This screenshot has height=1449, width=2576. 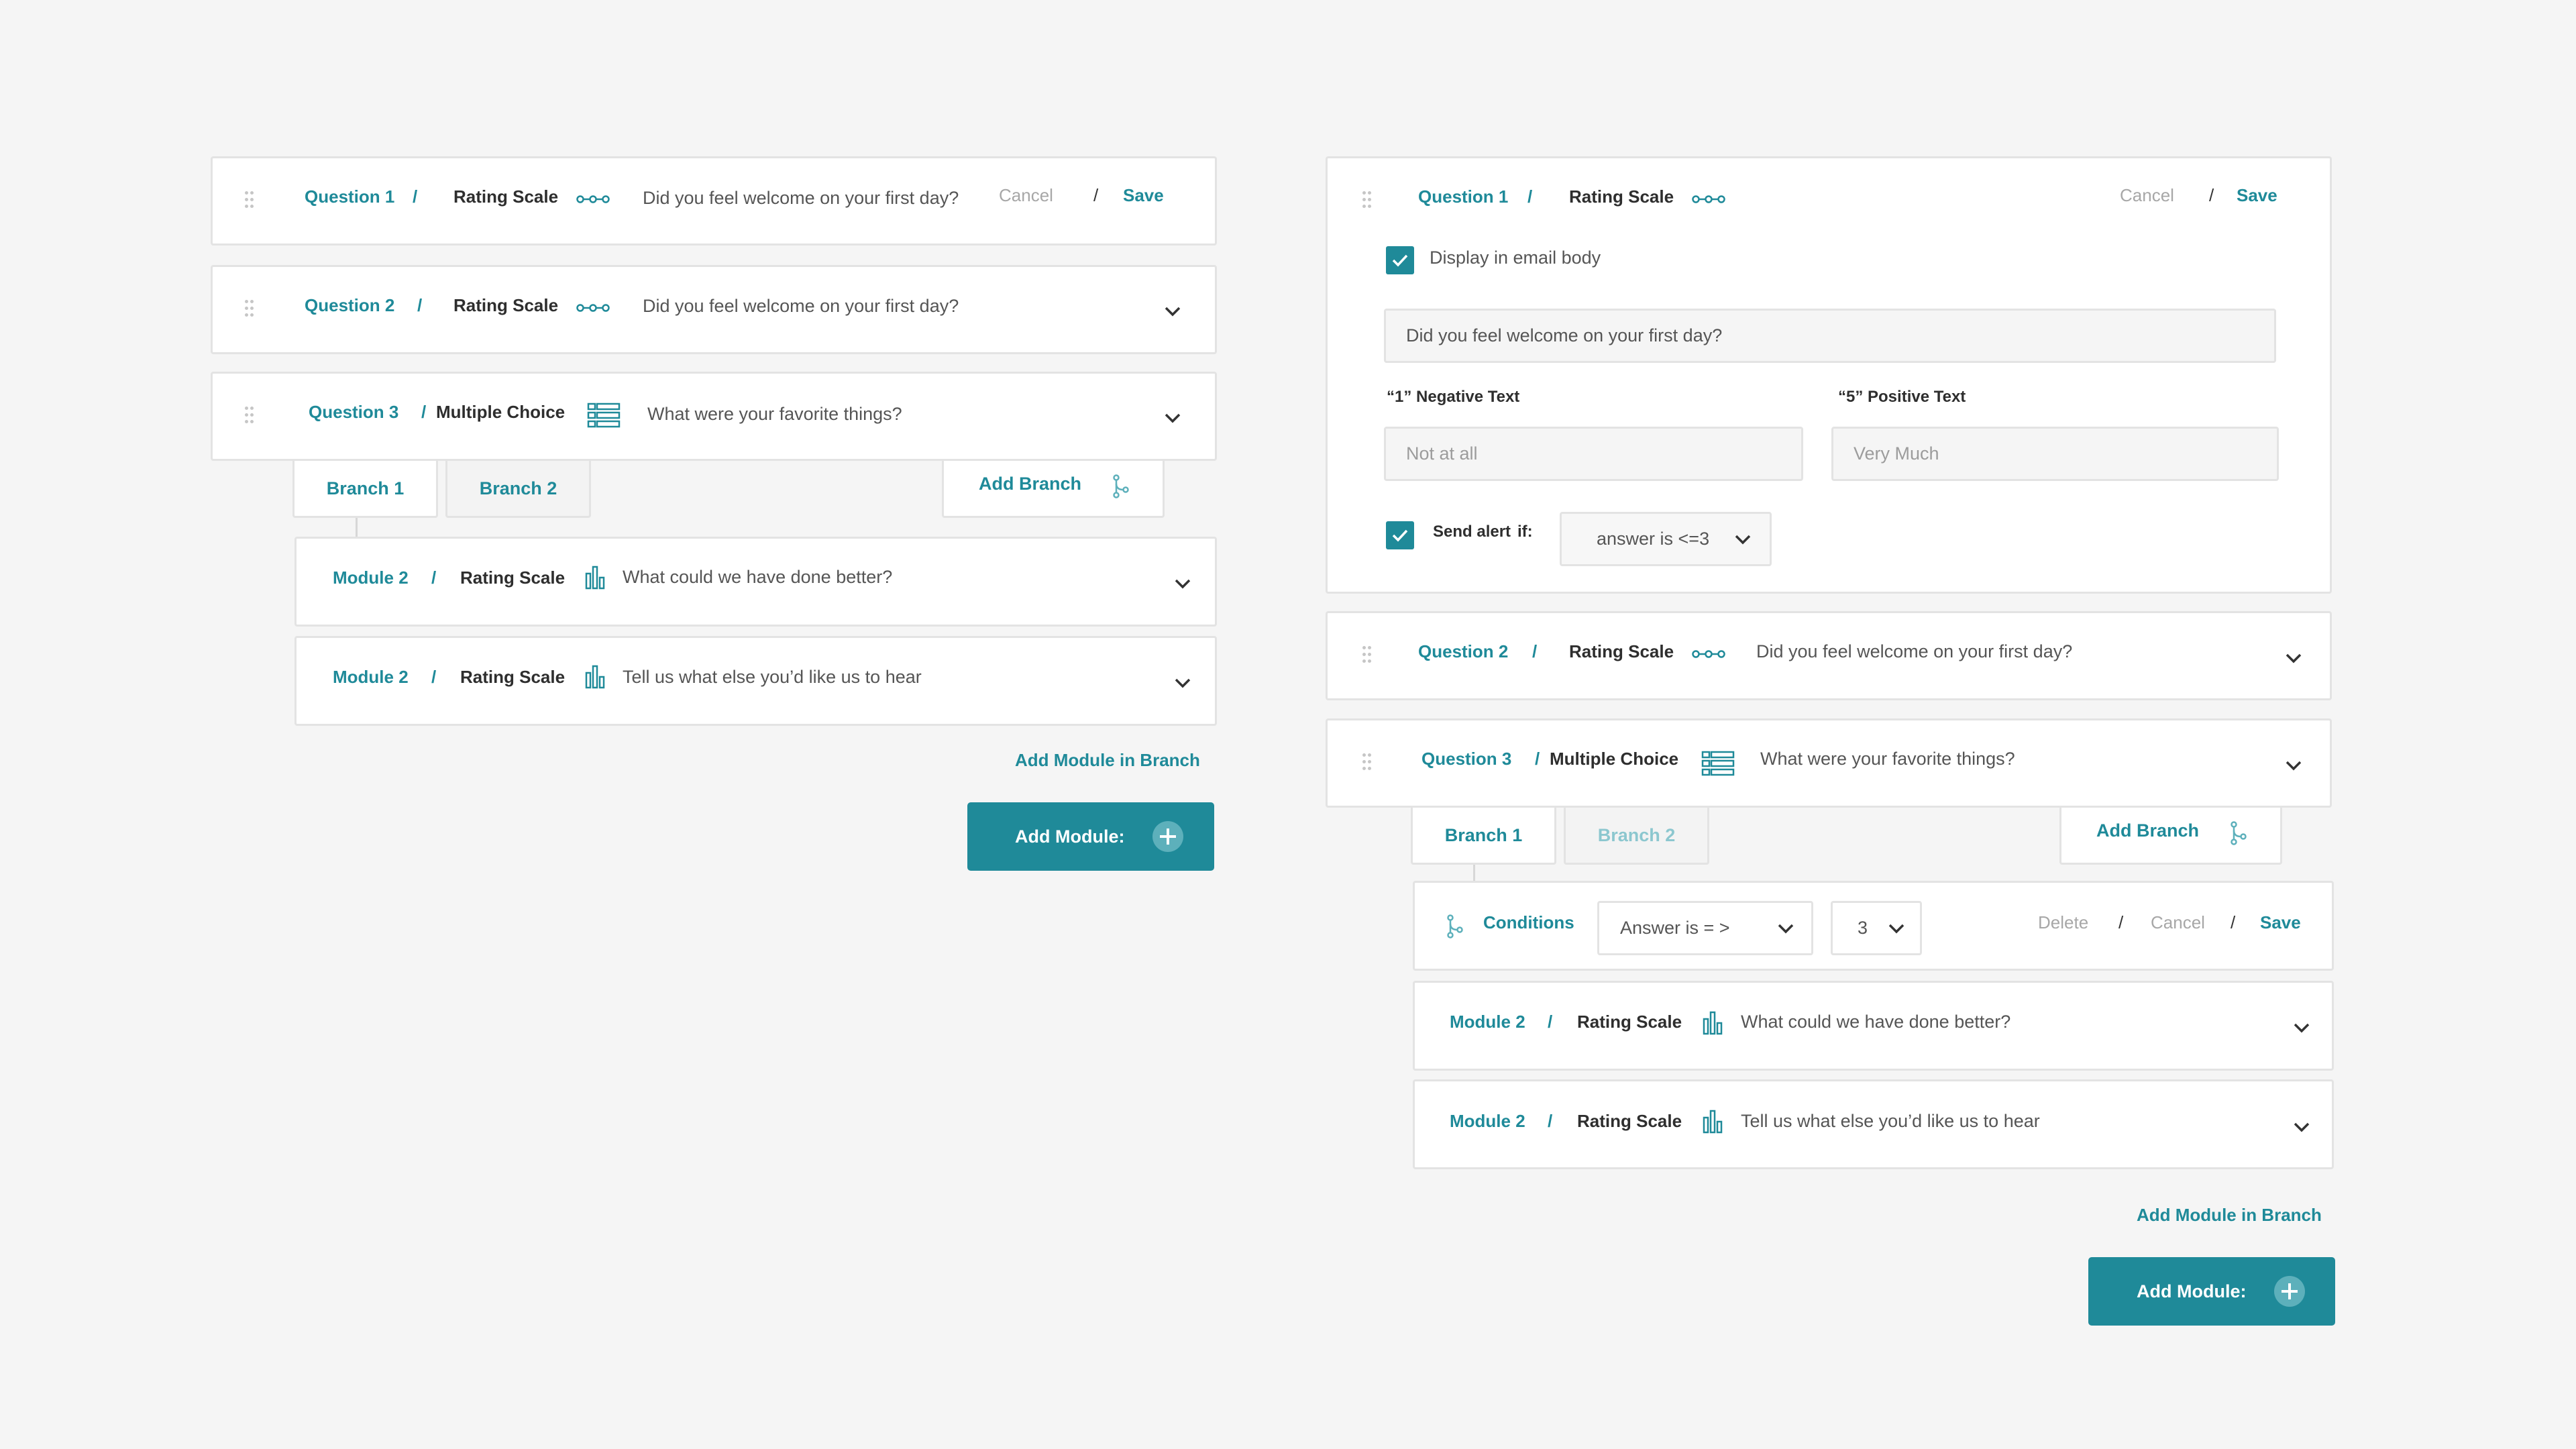 What do you see at coordinates (357, 528) in the screenshot?
I see `branch-connector` at bounding box center [357, 528].